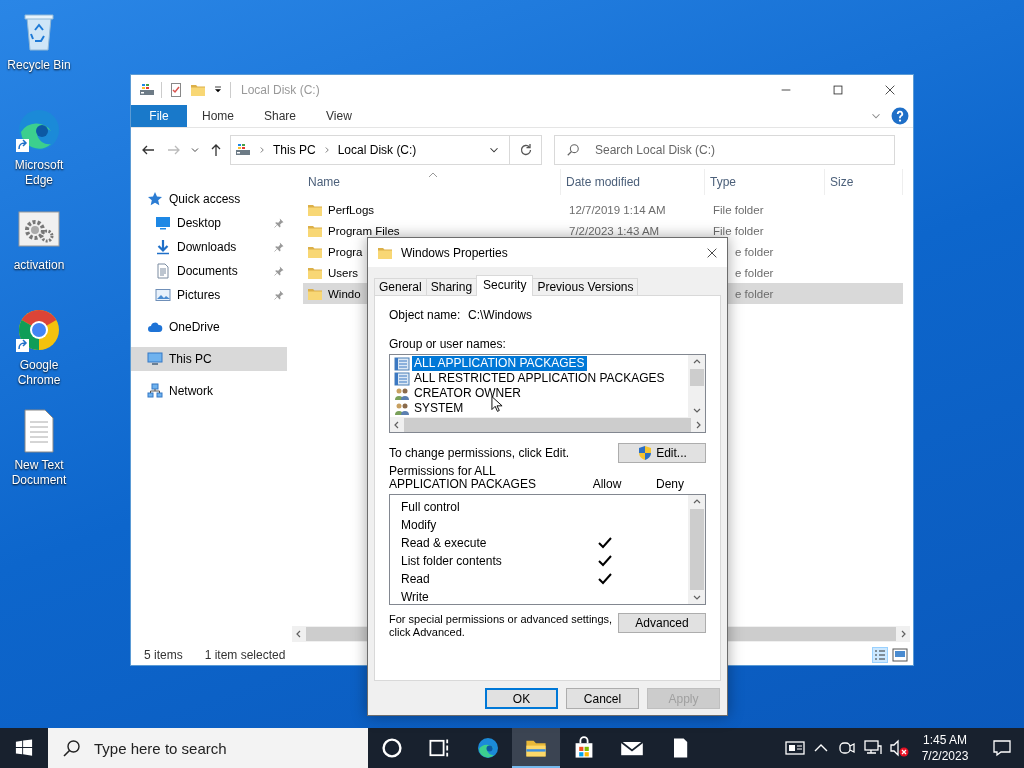  What do you see at coordinates (444, 543) in the screenshot?
I see `permission-name: Read & execute` at bounding box center [444, 543].